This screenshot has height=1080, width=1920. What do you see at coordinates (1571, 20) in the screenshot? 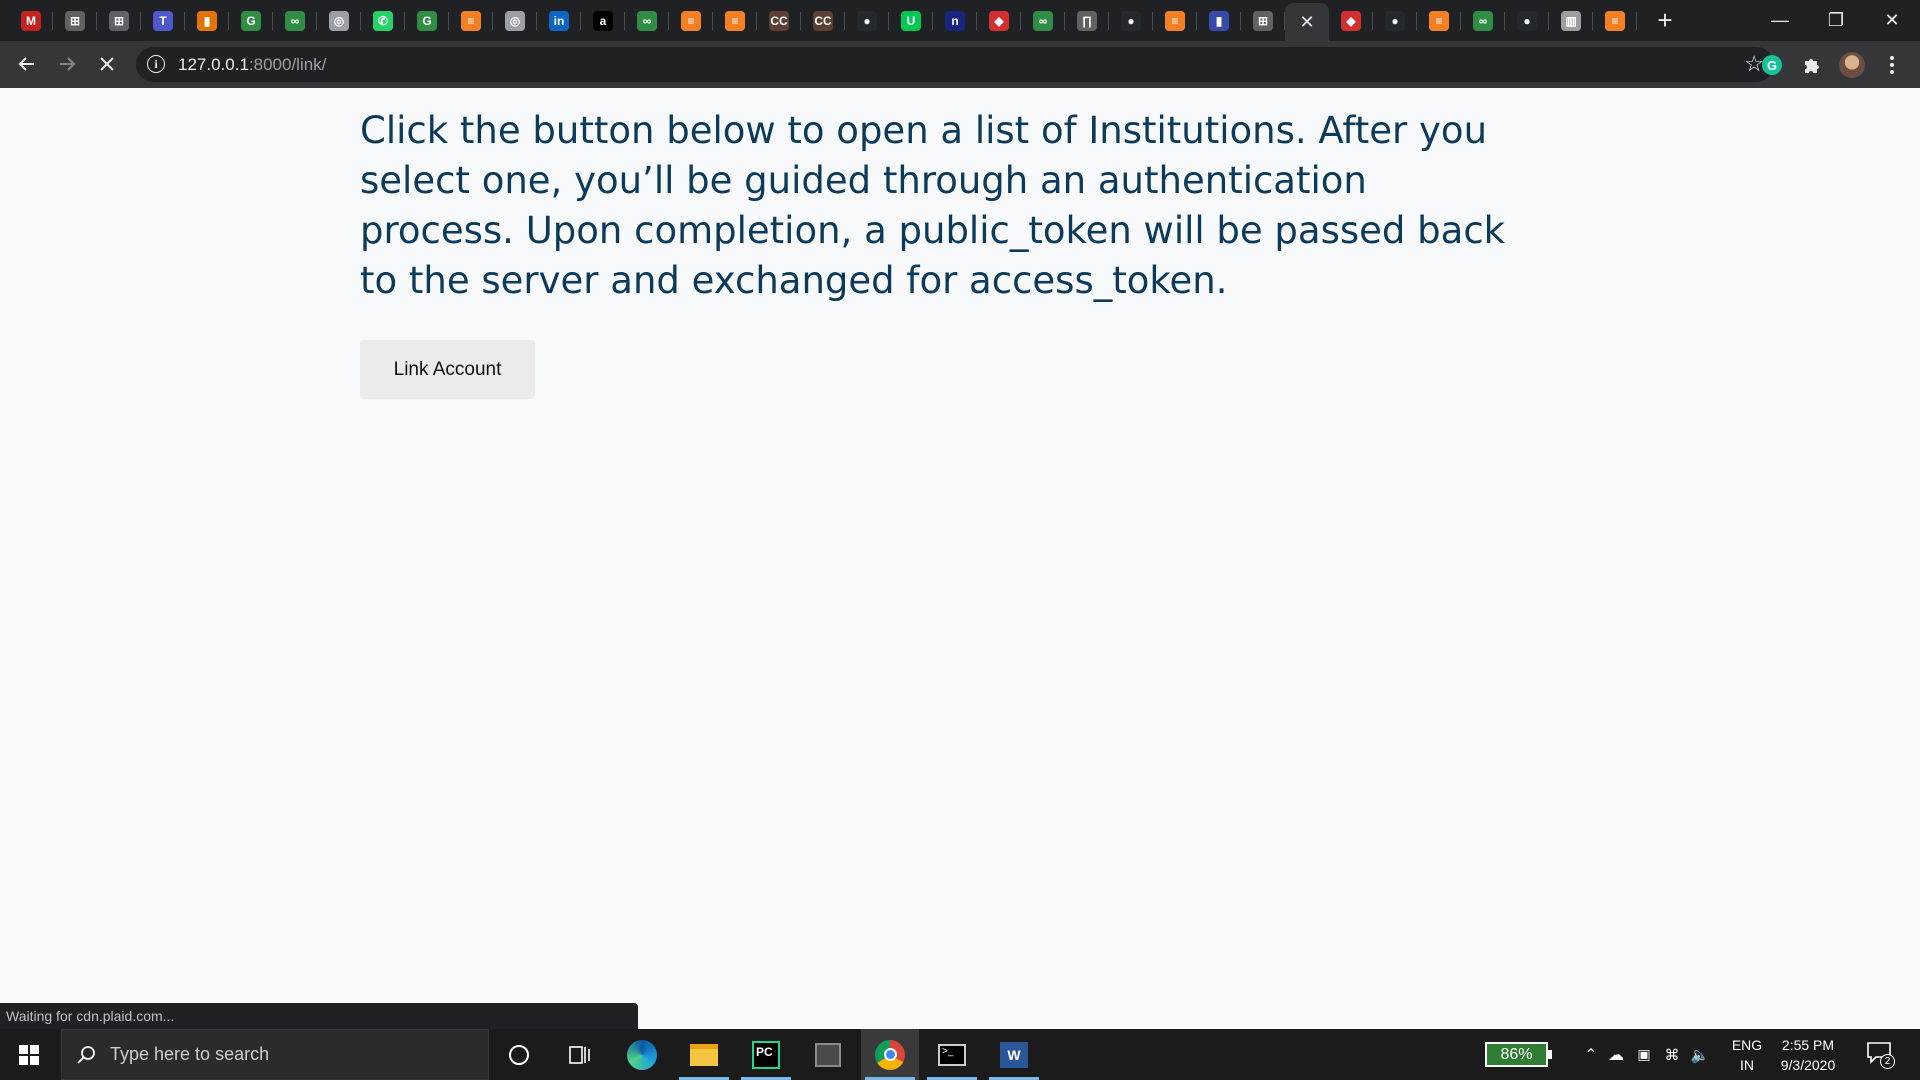
I see `browser-tab: ▥` at bounding box center [1571, 20].